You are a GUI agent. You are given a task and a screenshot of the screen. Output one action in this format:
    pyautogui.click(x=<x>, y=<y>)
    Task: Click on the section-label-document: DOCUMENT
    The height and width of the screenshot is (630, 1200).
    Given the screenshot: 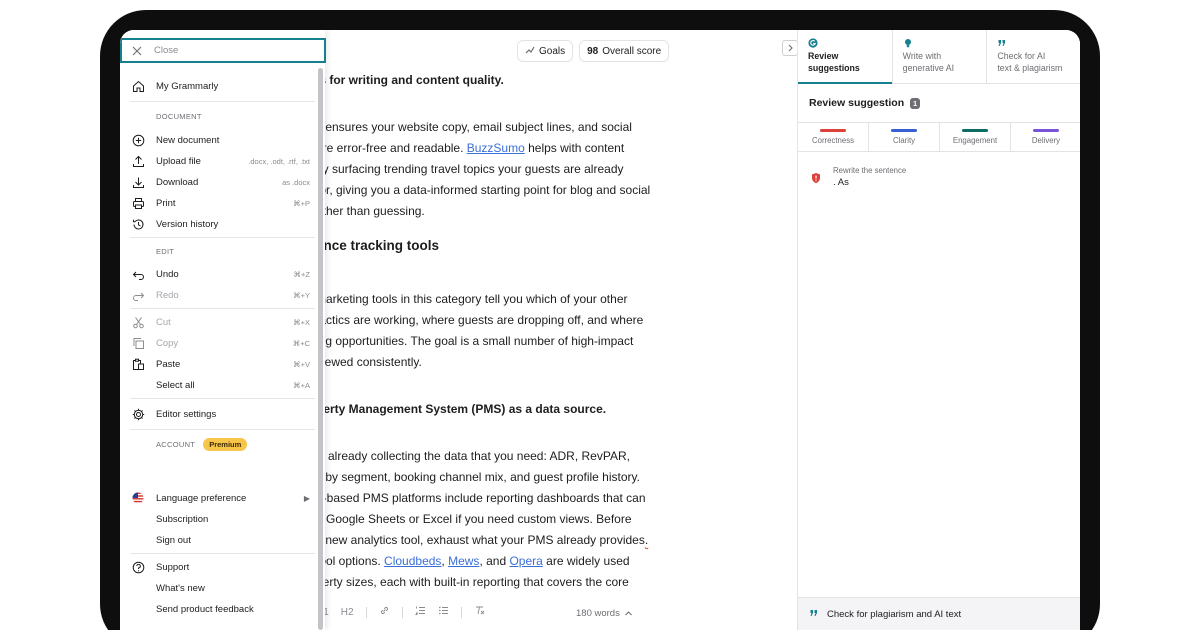 What is the action you would take?
    pyautogui.click(x=179, y=116)
    